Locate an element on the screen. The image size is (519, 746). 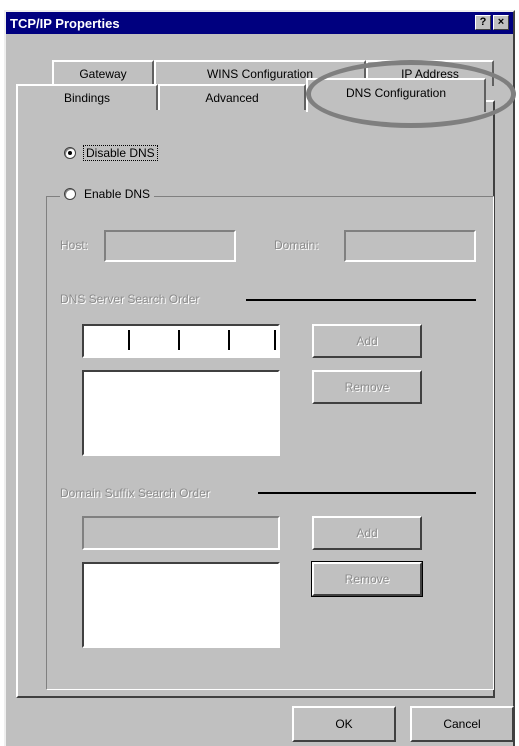
tab-dns-configuration-label: DNS Configuration is located at coordinates (396, 93).